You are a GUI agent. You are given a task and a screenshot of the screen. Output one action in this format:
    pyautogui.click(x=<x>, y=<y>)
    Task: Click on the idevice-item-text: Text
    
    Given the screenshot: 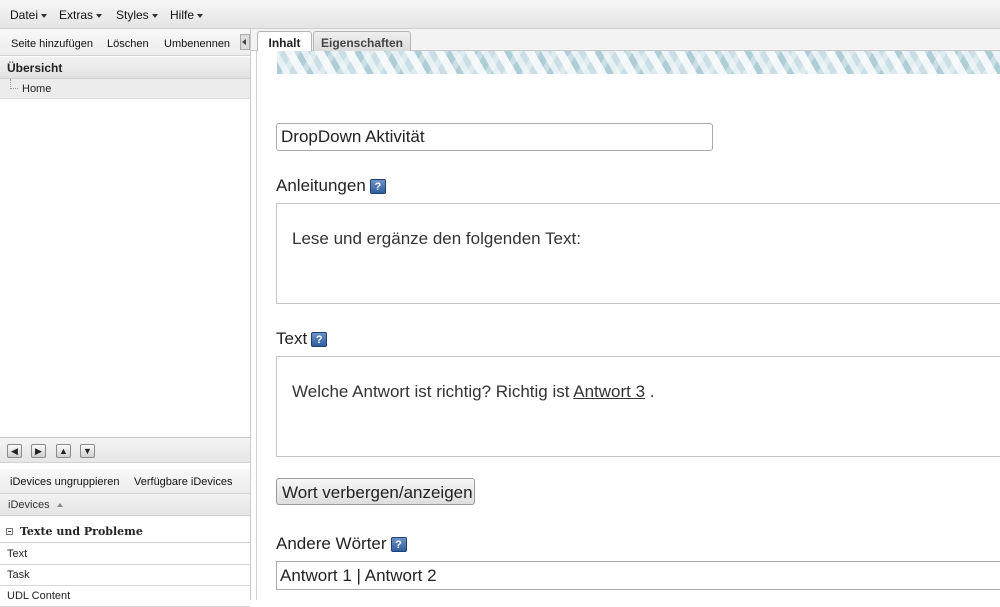 What is the action you would take?
    pyautogui.click(x=125, y=554)
    